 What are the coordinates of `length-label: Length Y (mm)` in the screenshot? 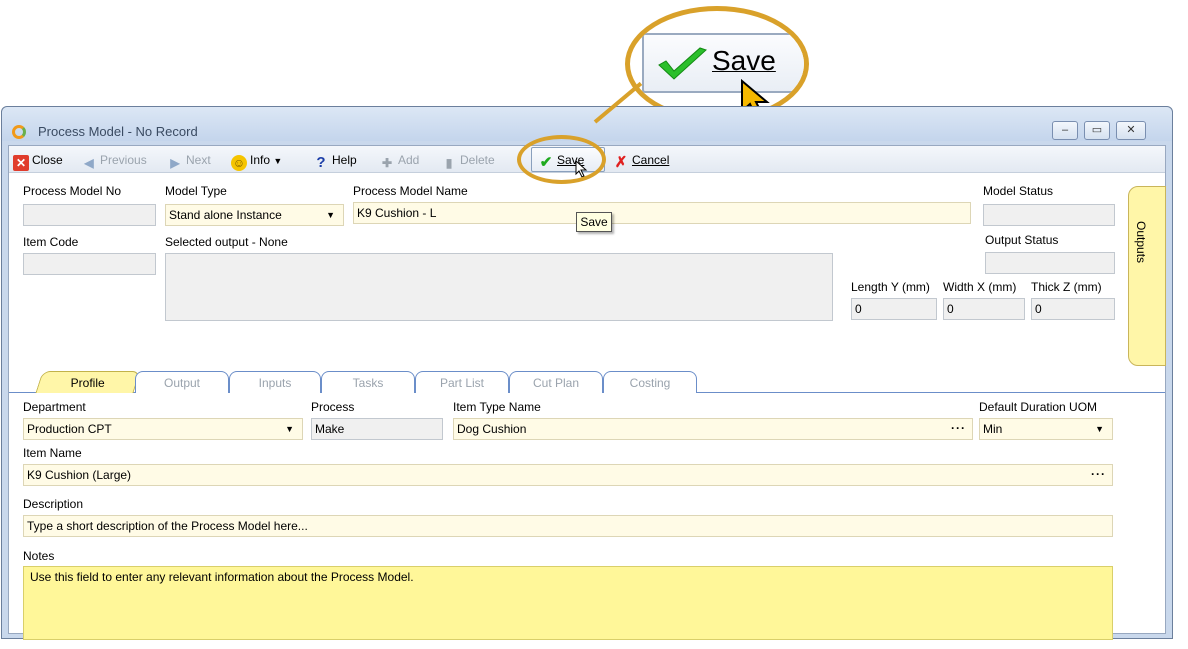 It's located at (890, 287).